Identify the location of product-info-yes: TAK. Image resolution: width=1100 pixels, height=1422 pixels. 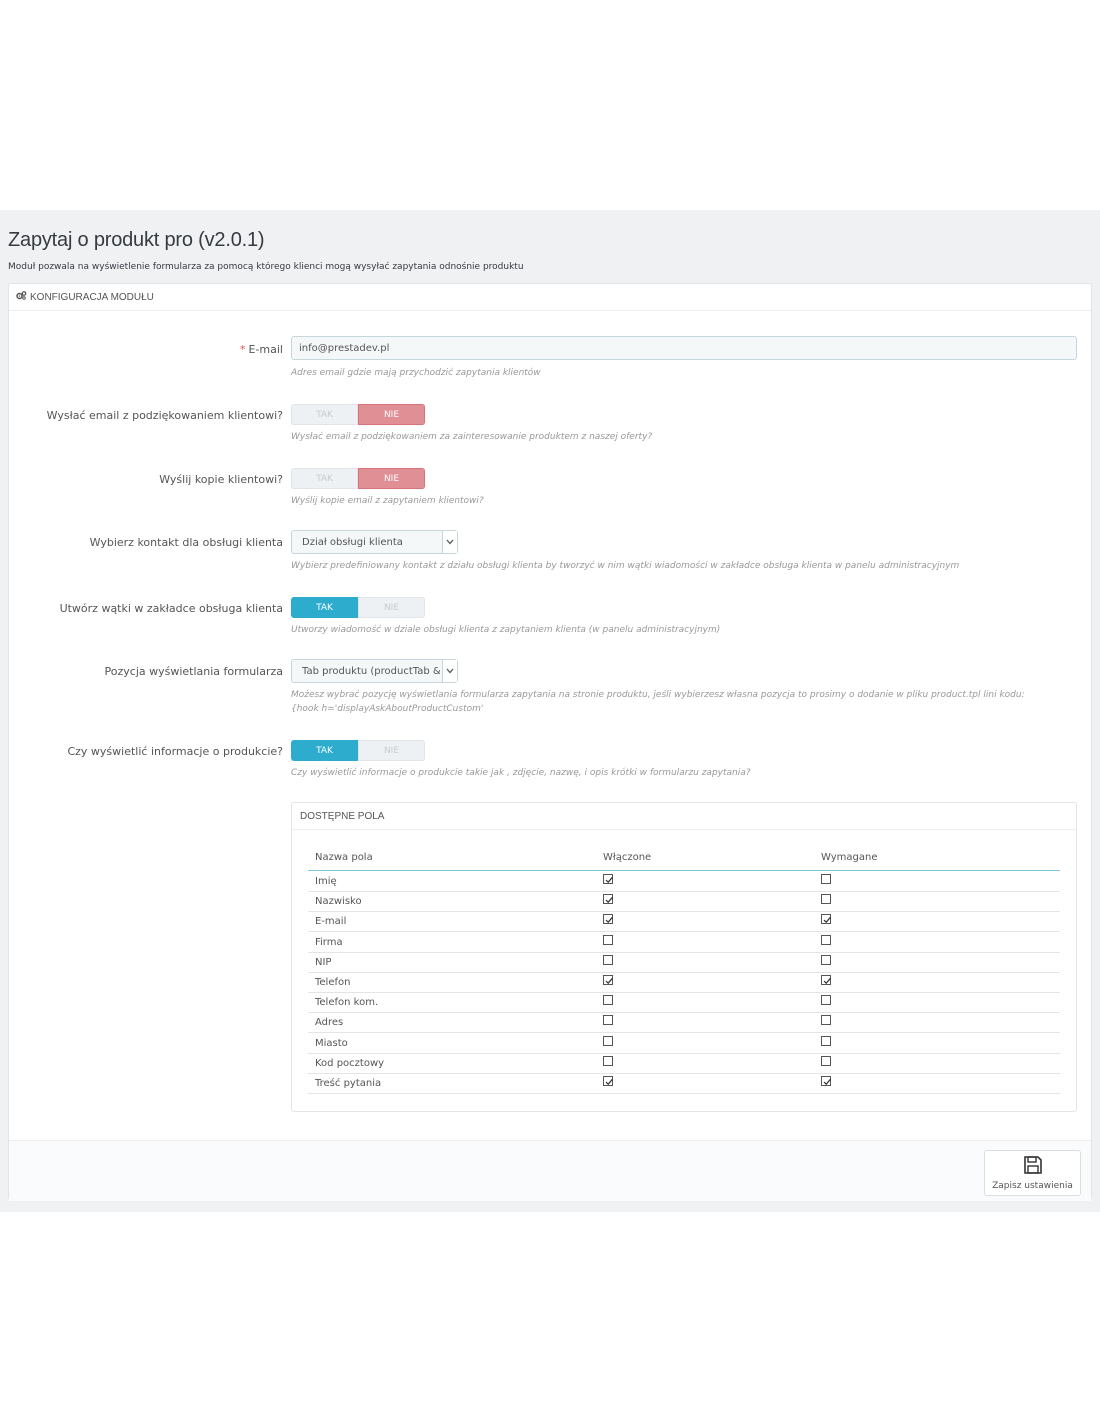
(324, 750).